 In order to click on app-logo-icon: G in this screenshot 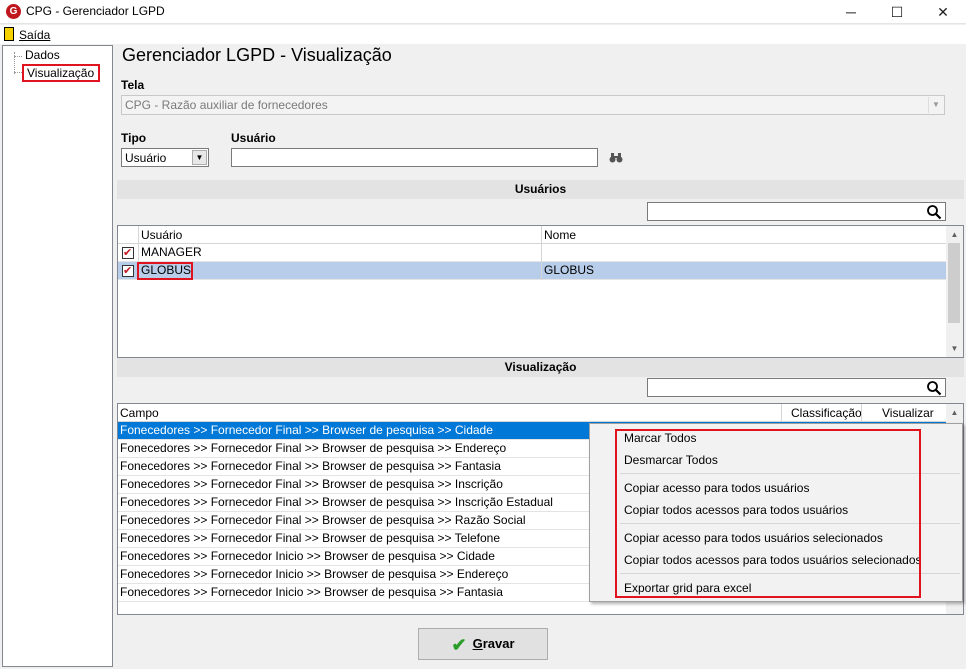, I will do `click(13, 11)`.